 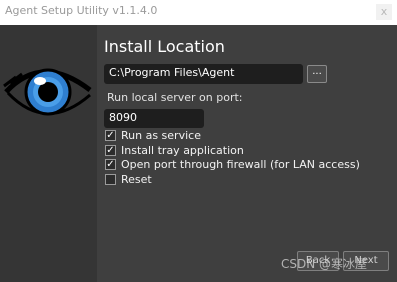 I want to click on page-title: Install Location, so click(x=164, y=46).